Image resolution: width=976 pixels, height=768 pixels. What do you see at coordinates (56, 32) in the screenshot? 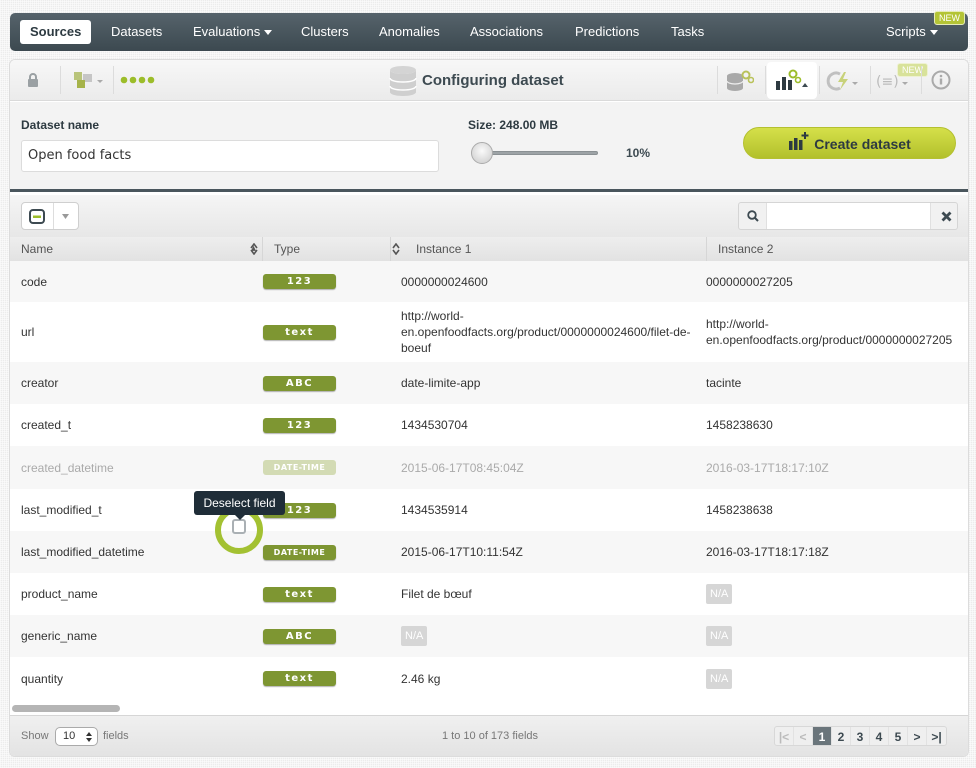
I see `nav-sources: Sources` at bounding box center [56, 32].